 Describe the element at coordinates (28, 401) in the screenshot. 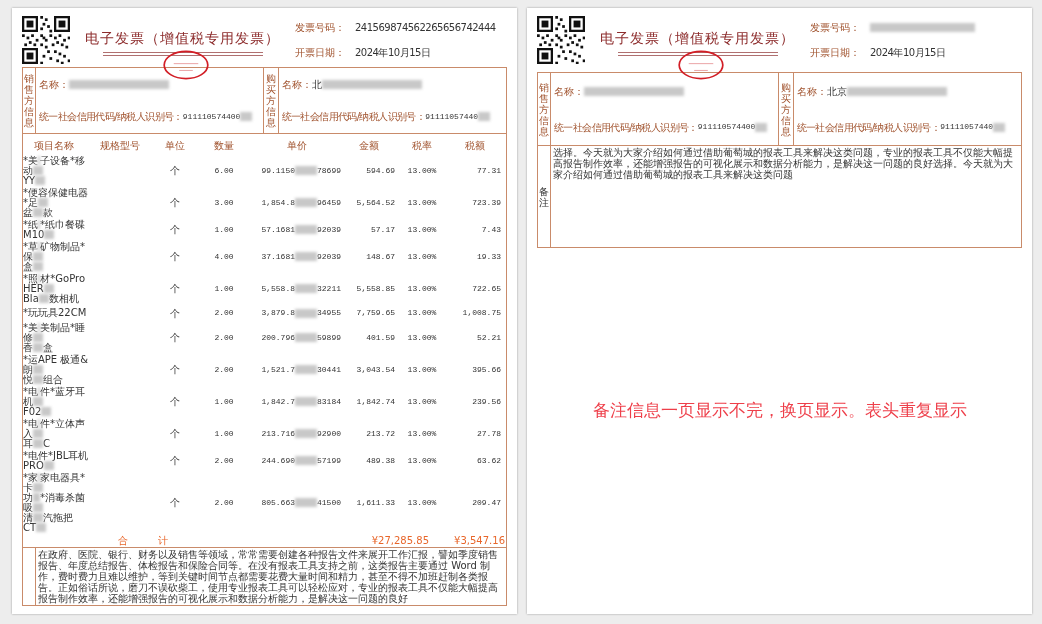

I see `item-name-text: 机` at that location.